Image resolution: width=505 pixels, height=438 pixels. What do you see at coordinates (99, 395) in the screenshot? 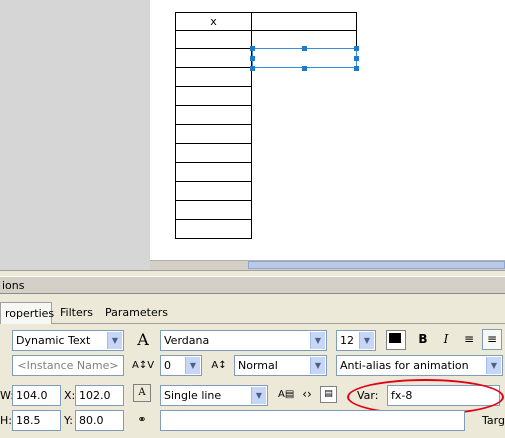
I see `x-input: 102.0` at bounding box center [99, 395].